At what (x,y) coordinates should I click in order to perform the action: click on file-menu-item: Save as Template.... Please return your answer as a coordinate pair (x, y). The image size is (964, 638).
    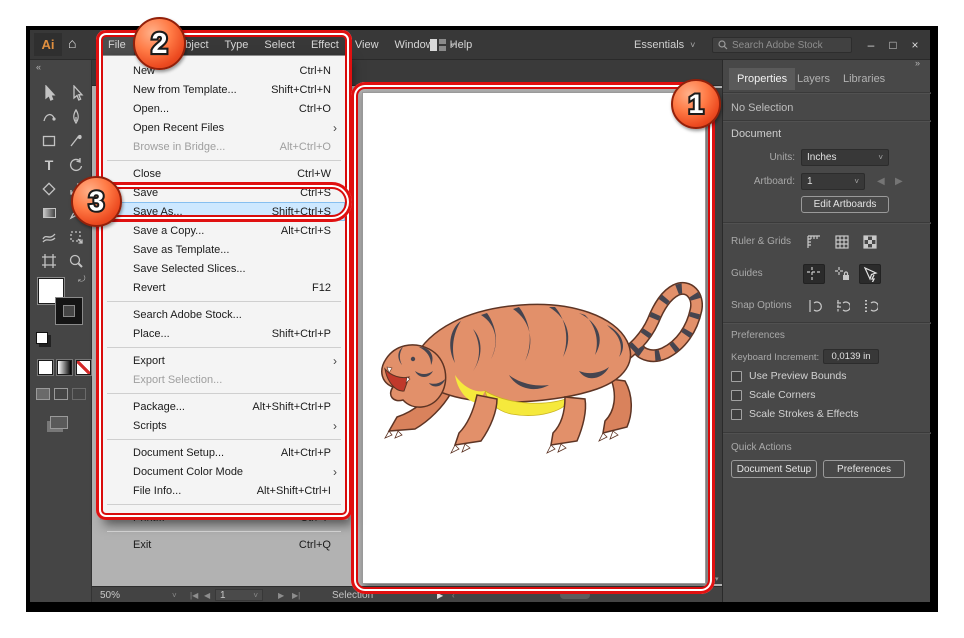
    Looking at the image, I should click on (224, 249).